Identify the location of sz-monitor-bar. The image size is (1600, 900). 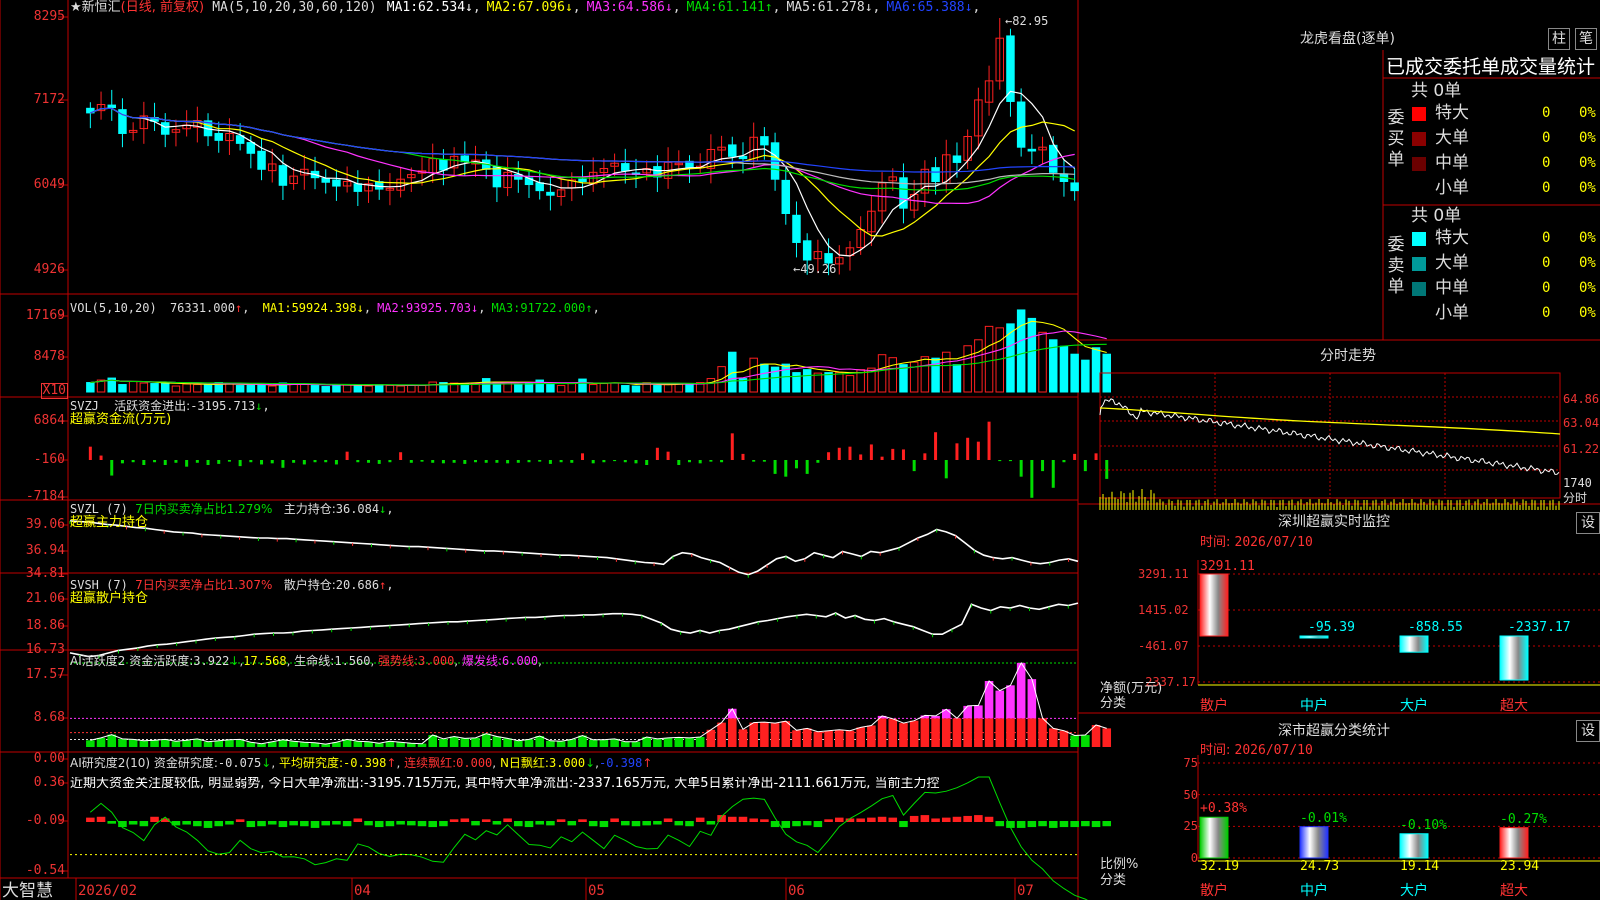
(1414, 644).